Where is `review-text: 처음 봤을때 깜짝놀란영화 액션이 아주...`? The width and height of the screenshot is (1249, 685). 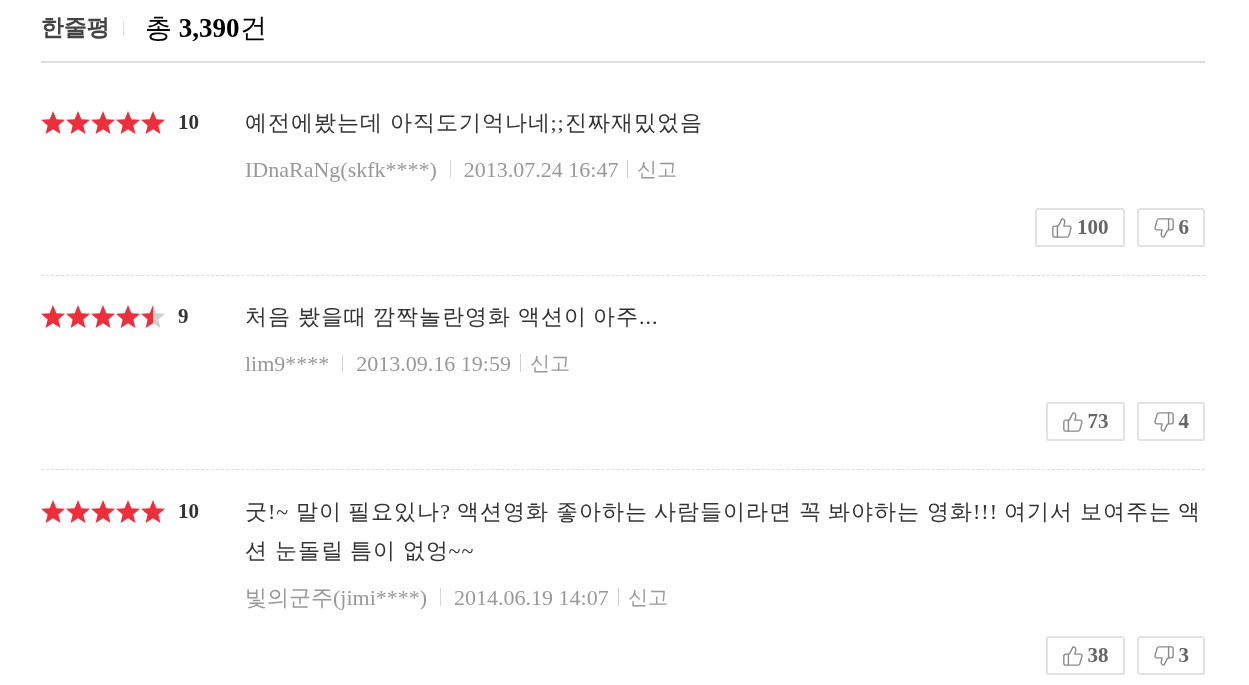
review-text: 처음 봤을때 깜짝놀란영화 액션이 아주... is located at coordinates (452, 317).